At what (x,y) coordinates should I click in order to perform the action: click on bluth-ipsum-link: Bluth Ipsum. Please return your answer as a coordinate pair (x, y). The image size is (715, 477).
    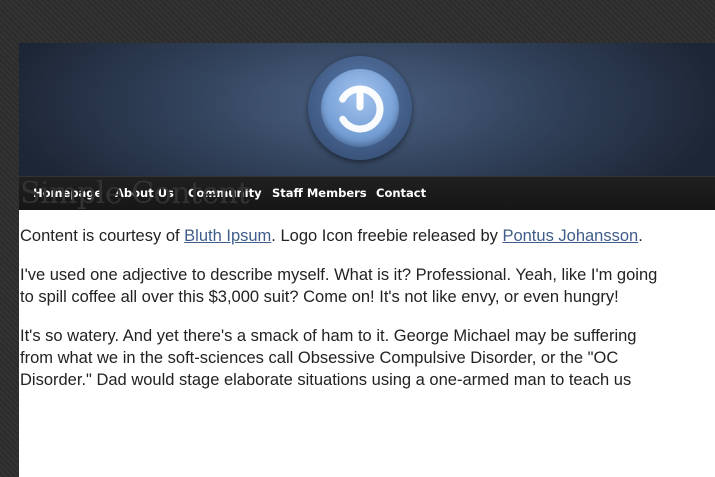
    Looking at the image, I should click on (227, 236).